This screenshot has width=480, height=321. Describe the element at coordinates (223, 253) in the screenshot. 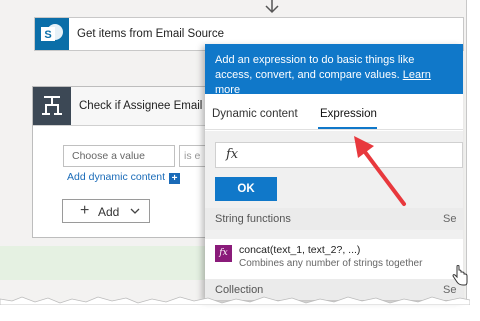

I see `function-icon: fx` at that location.